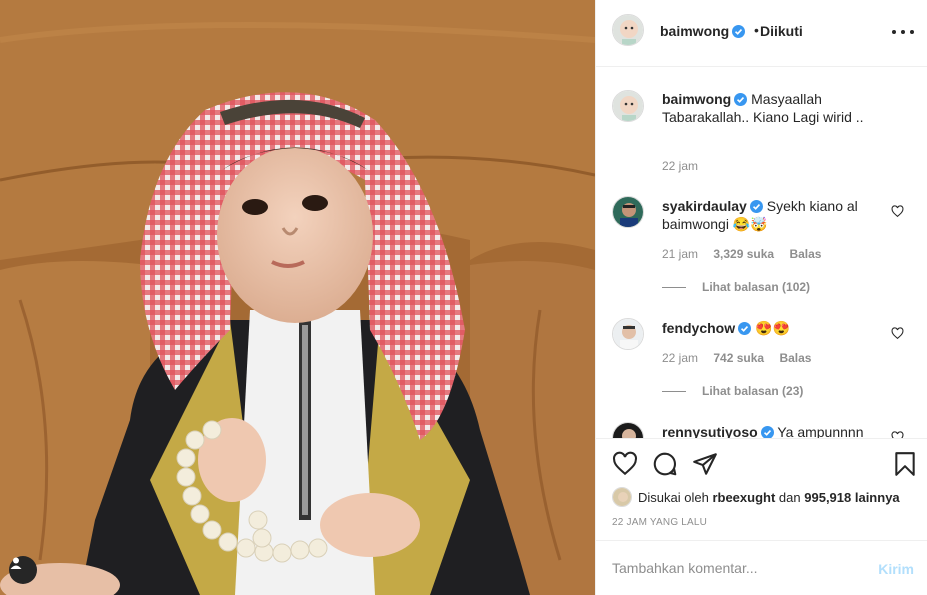 This screenshot has height=595, width=927. Describe the element at coordinates (696, 99) in the screenshot. I see `caption-username: baimwong` at that location.